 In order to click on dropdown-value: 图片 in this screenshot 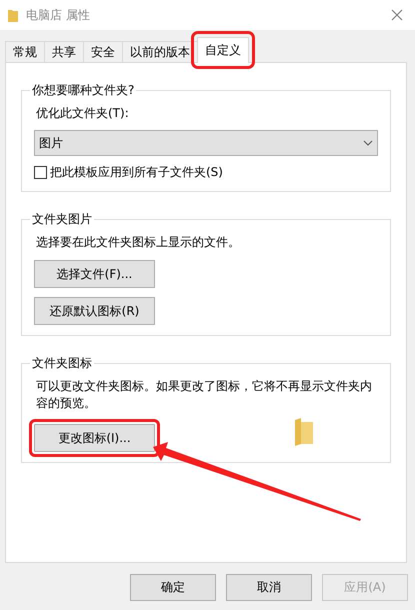, I will do `click(51, 143)`.